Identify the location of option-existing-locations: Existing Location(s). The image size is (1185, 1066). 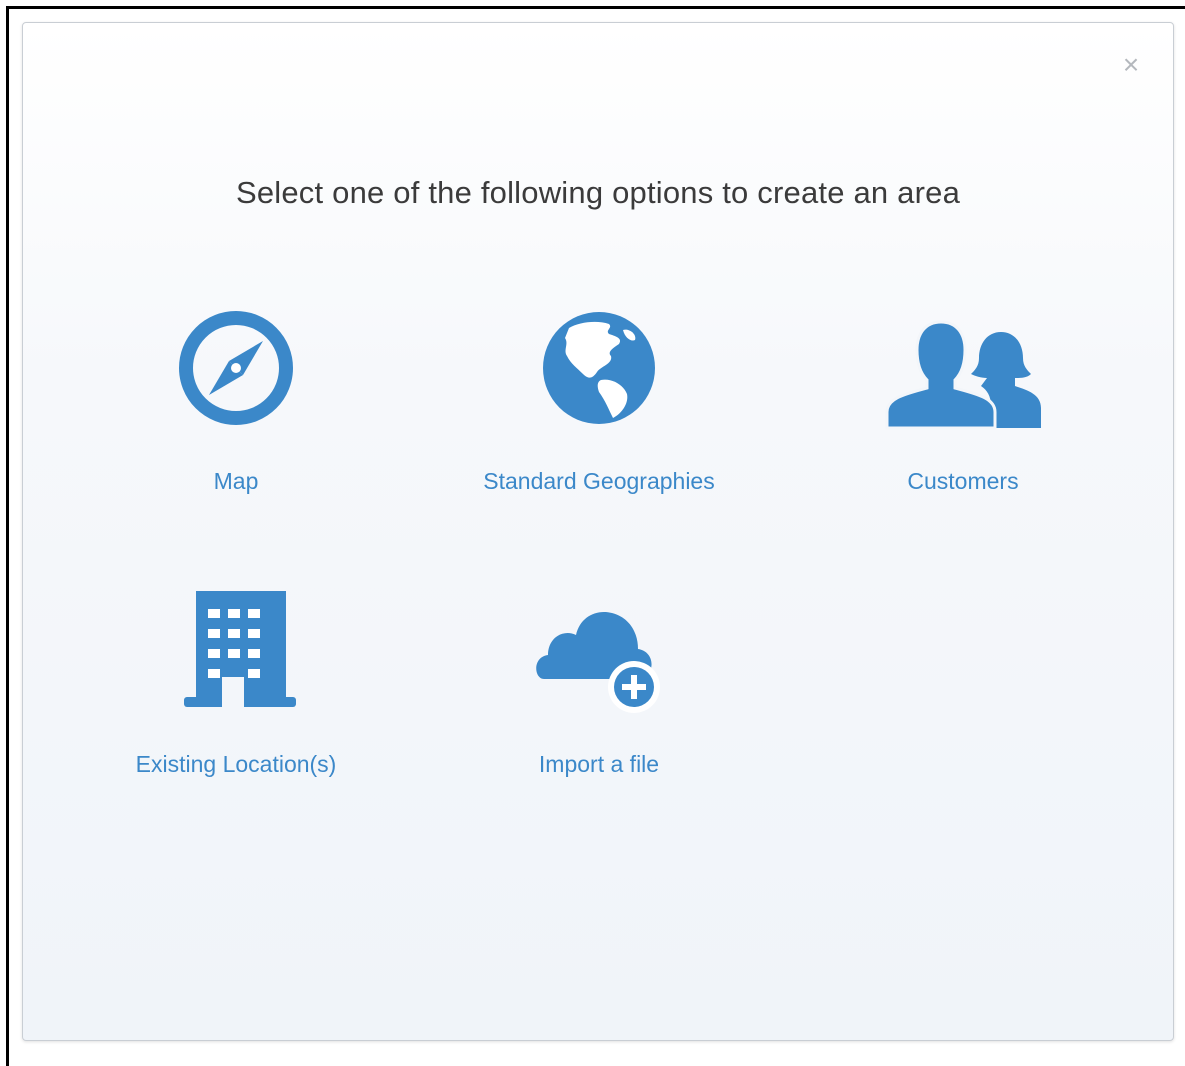
(236, 684).